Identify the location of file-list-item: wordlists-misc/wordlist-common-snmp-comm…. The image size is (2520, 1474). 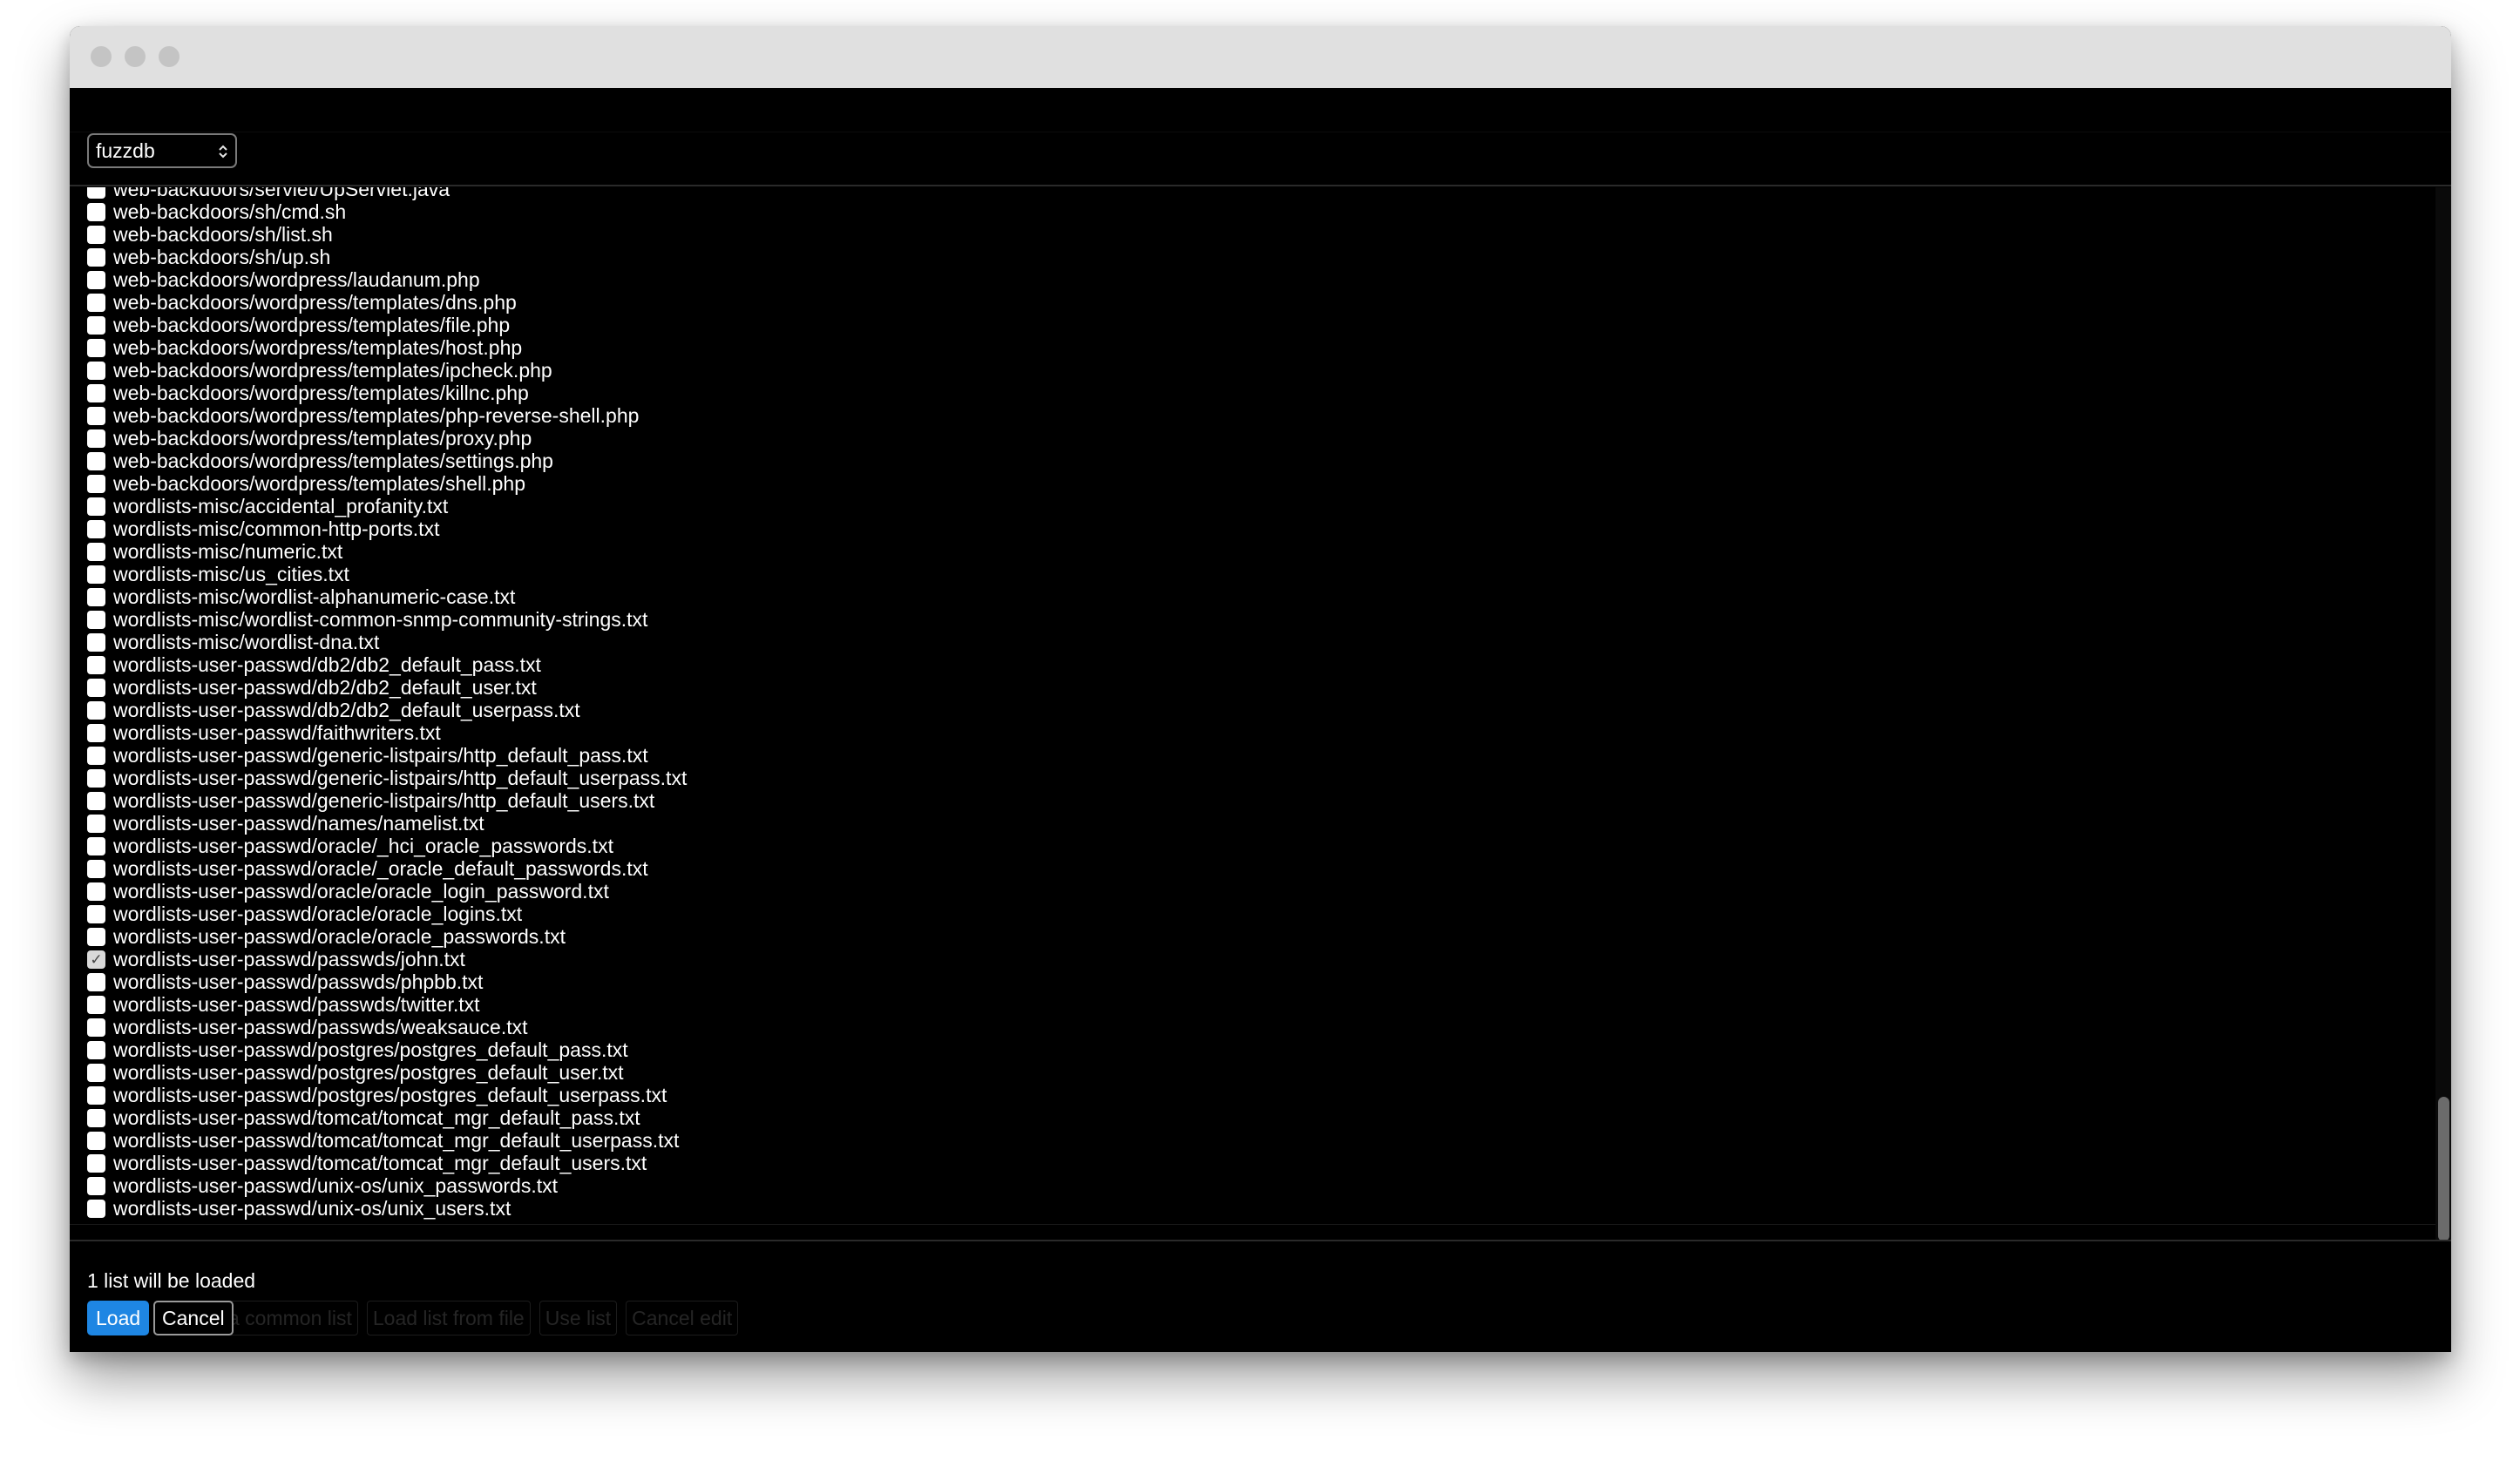
(387, 619).